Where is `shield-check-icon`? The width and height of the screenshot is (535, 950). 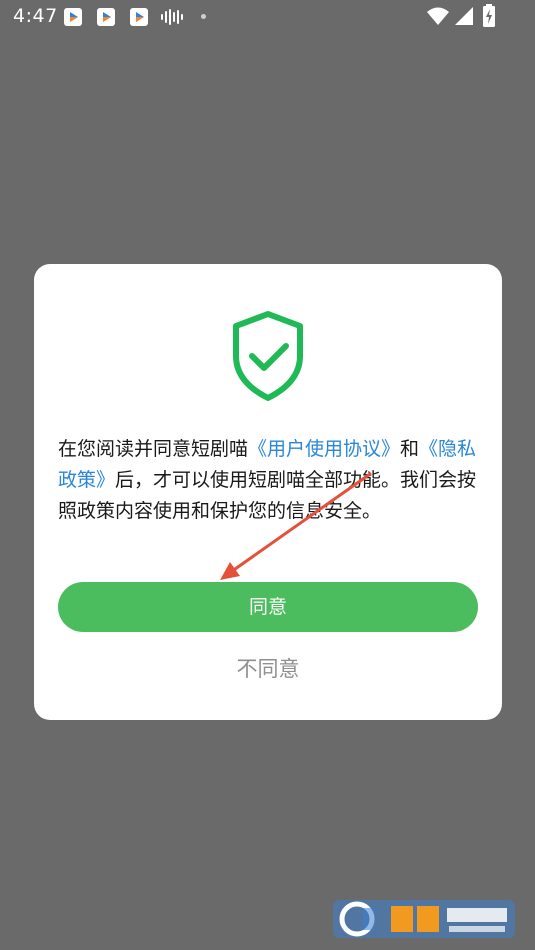 shield-check-icon is located at coordinates (268, 356).